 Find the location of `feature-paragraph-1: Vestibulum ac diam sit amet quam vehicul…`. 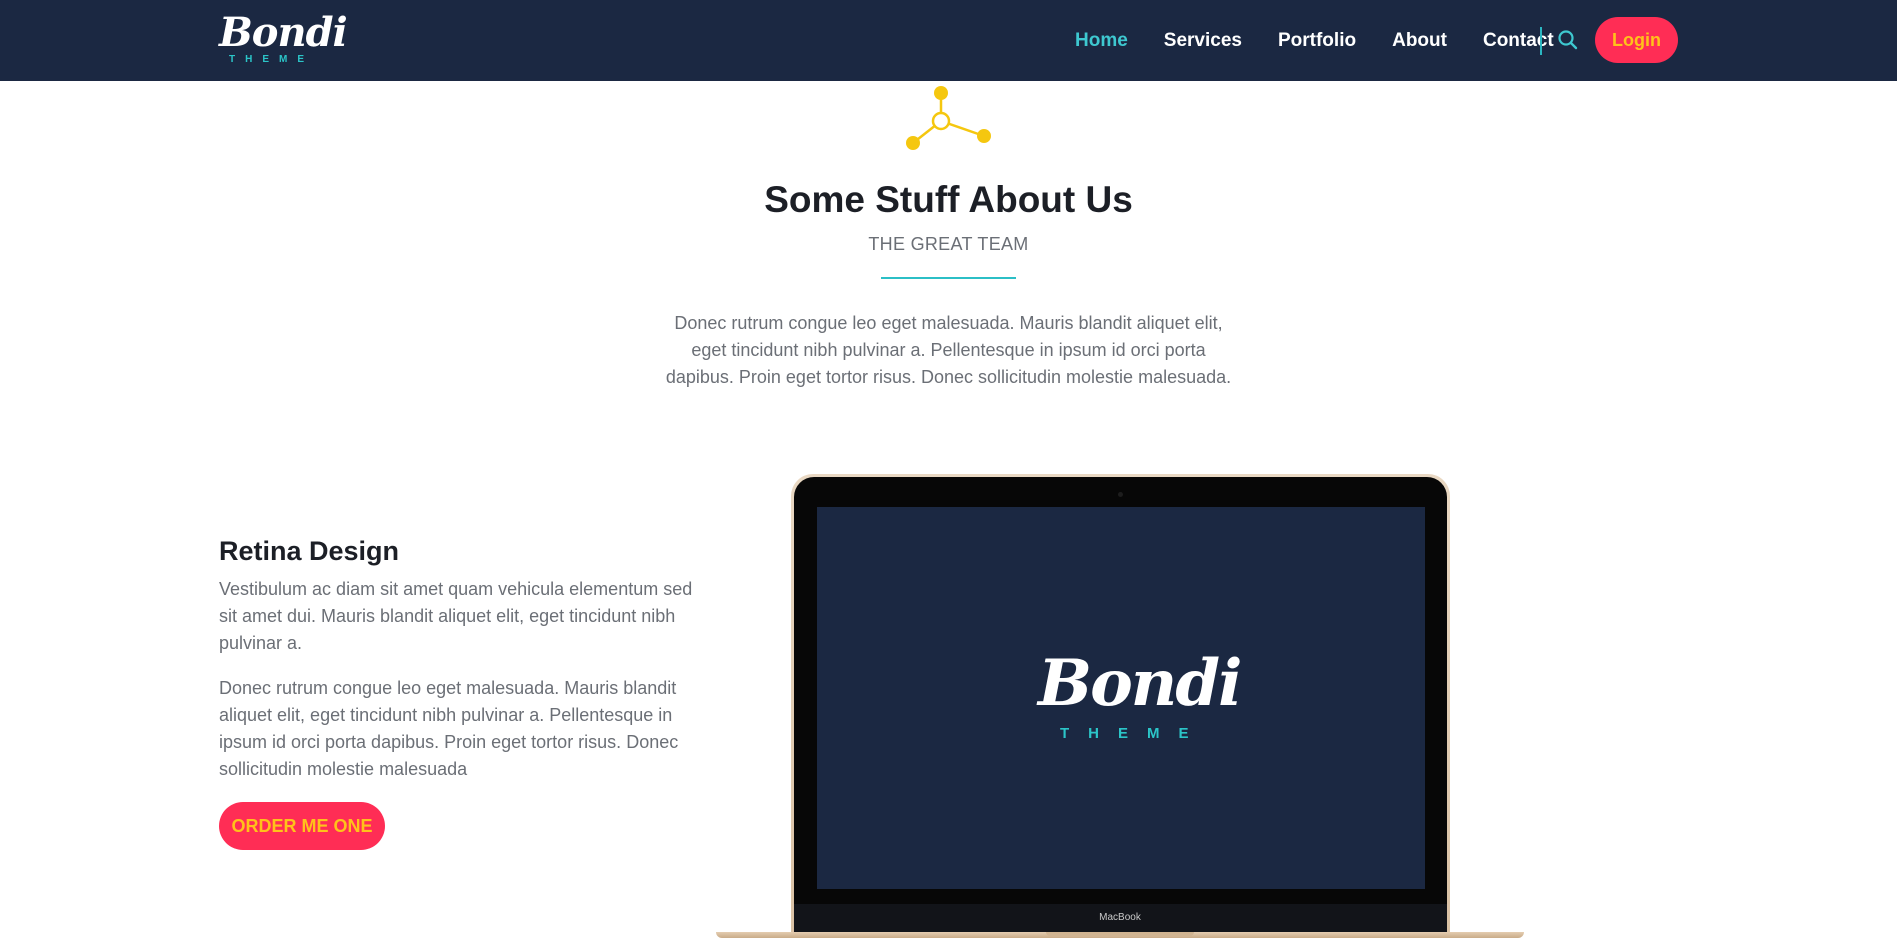

feature-paragraph-1: Vestibulum ac diam sit amet quam vehicul… is located at coordinates (456, 616).